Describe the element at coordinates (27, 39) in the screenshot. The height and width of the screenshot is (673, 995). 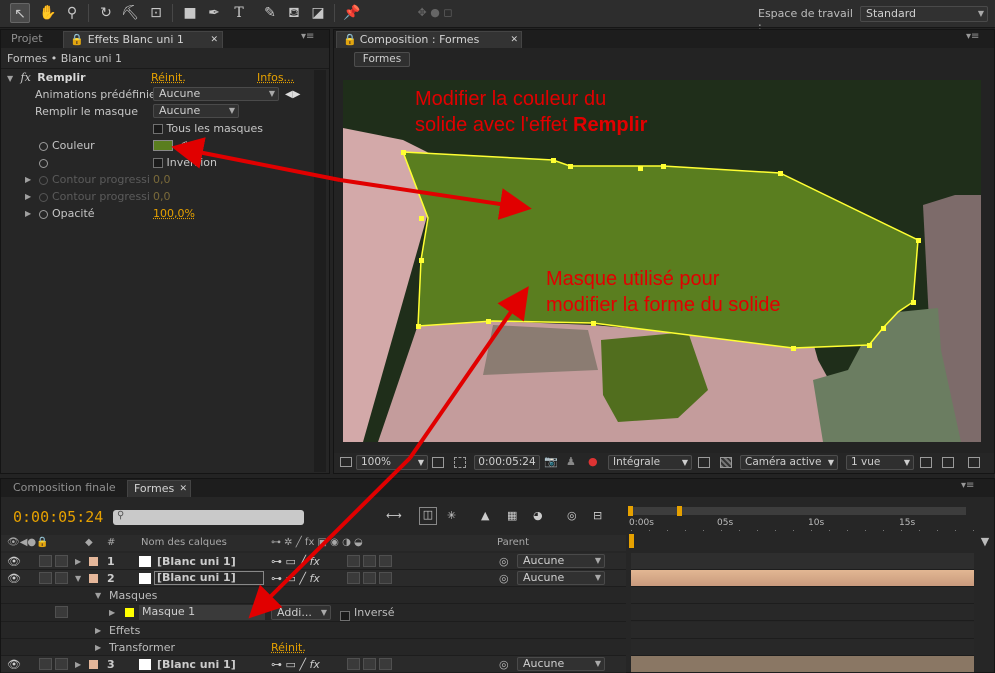
I see `tab-project: Projet` at that location.